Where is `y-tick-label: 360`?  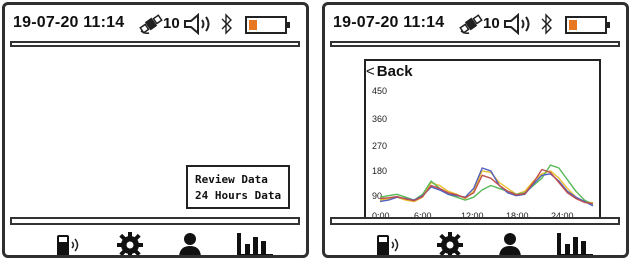
y-tick-label: 360 is located at coordinates (379, 119).